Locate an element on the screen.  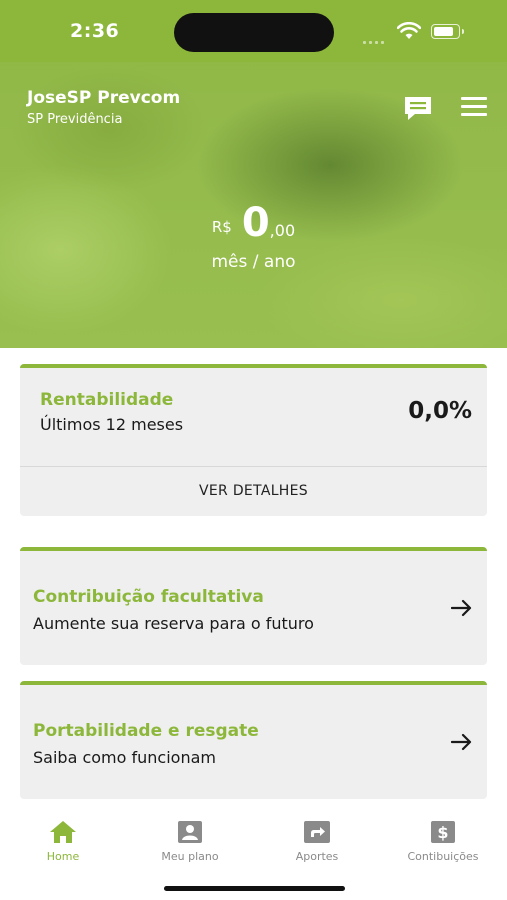
tab-meu-plano: Meu plano is located at coordinates (190, 841).